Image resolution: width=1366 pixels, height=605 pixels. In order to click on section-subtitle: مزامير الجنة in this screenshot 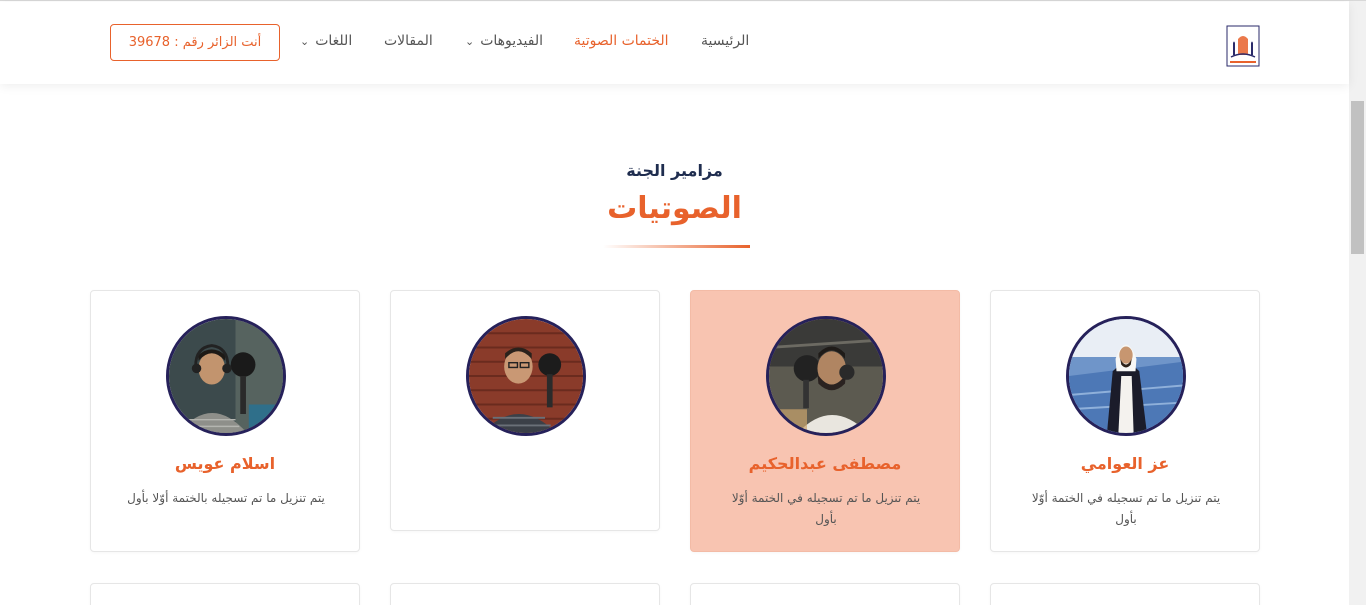, I will do `click(674, 170)`.